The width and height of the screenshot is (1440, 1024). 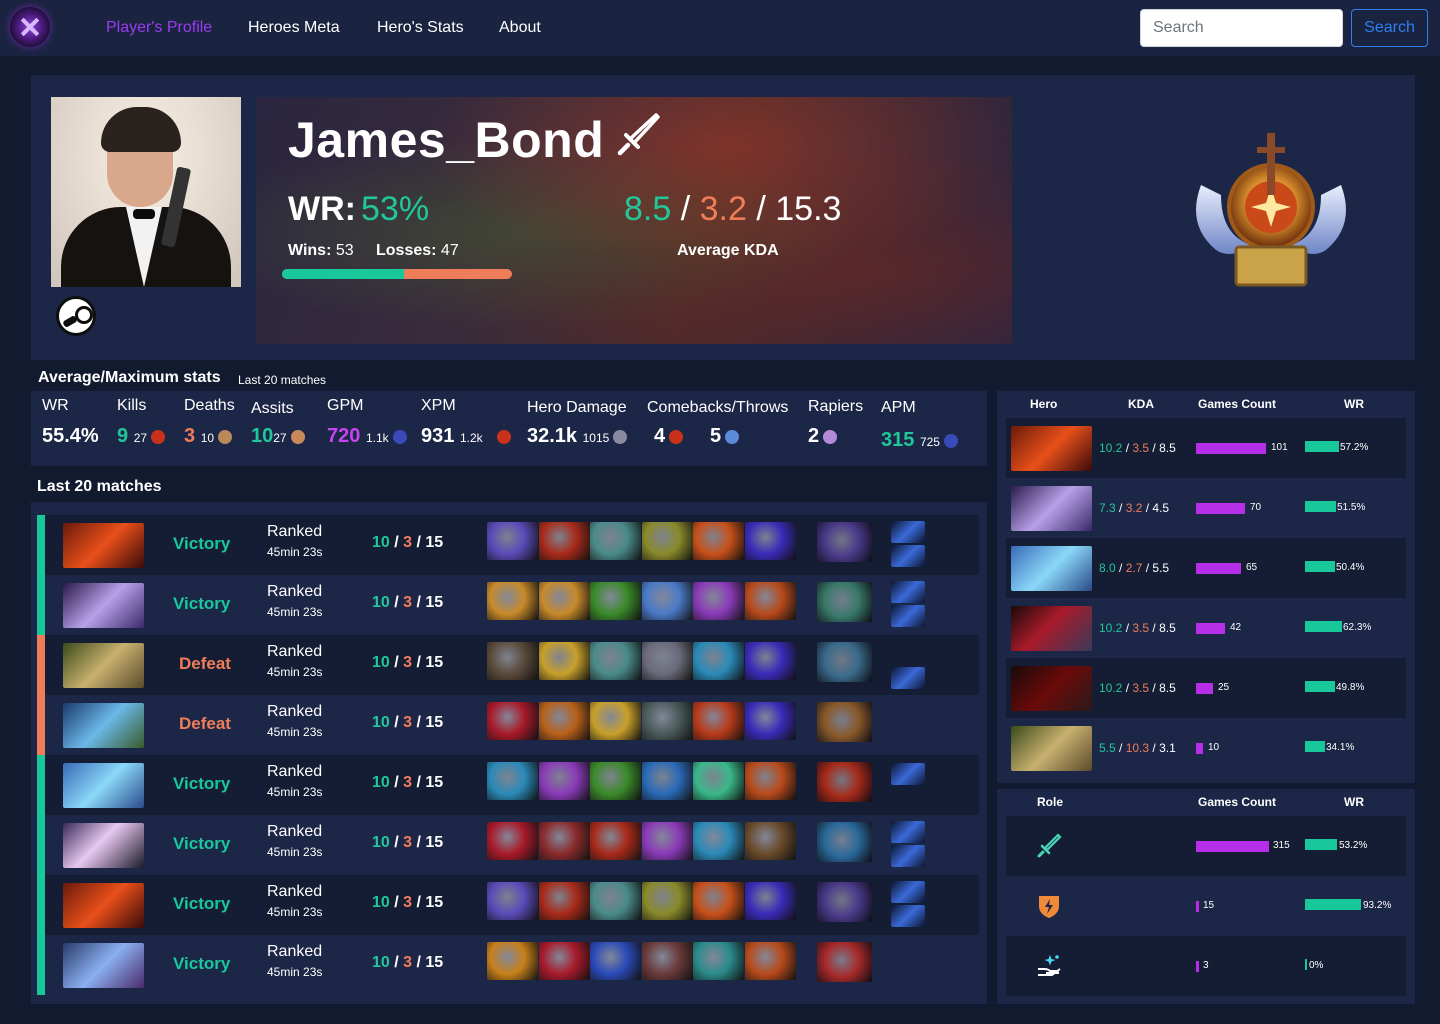 What do you see at coordinates (1206, 688) in the screenshot?
I see `hero-row: 10.2 / 3.5 / 8.5 25 49.8%` at bounding box center [1206, 688].